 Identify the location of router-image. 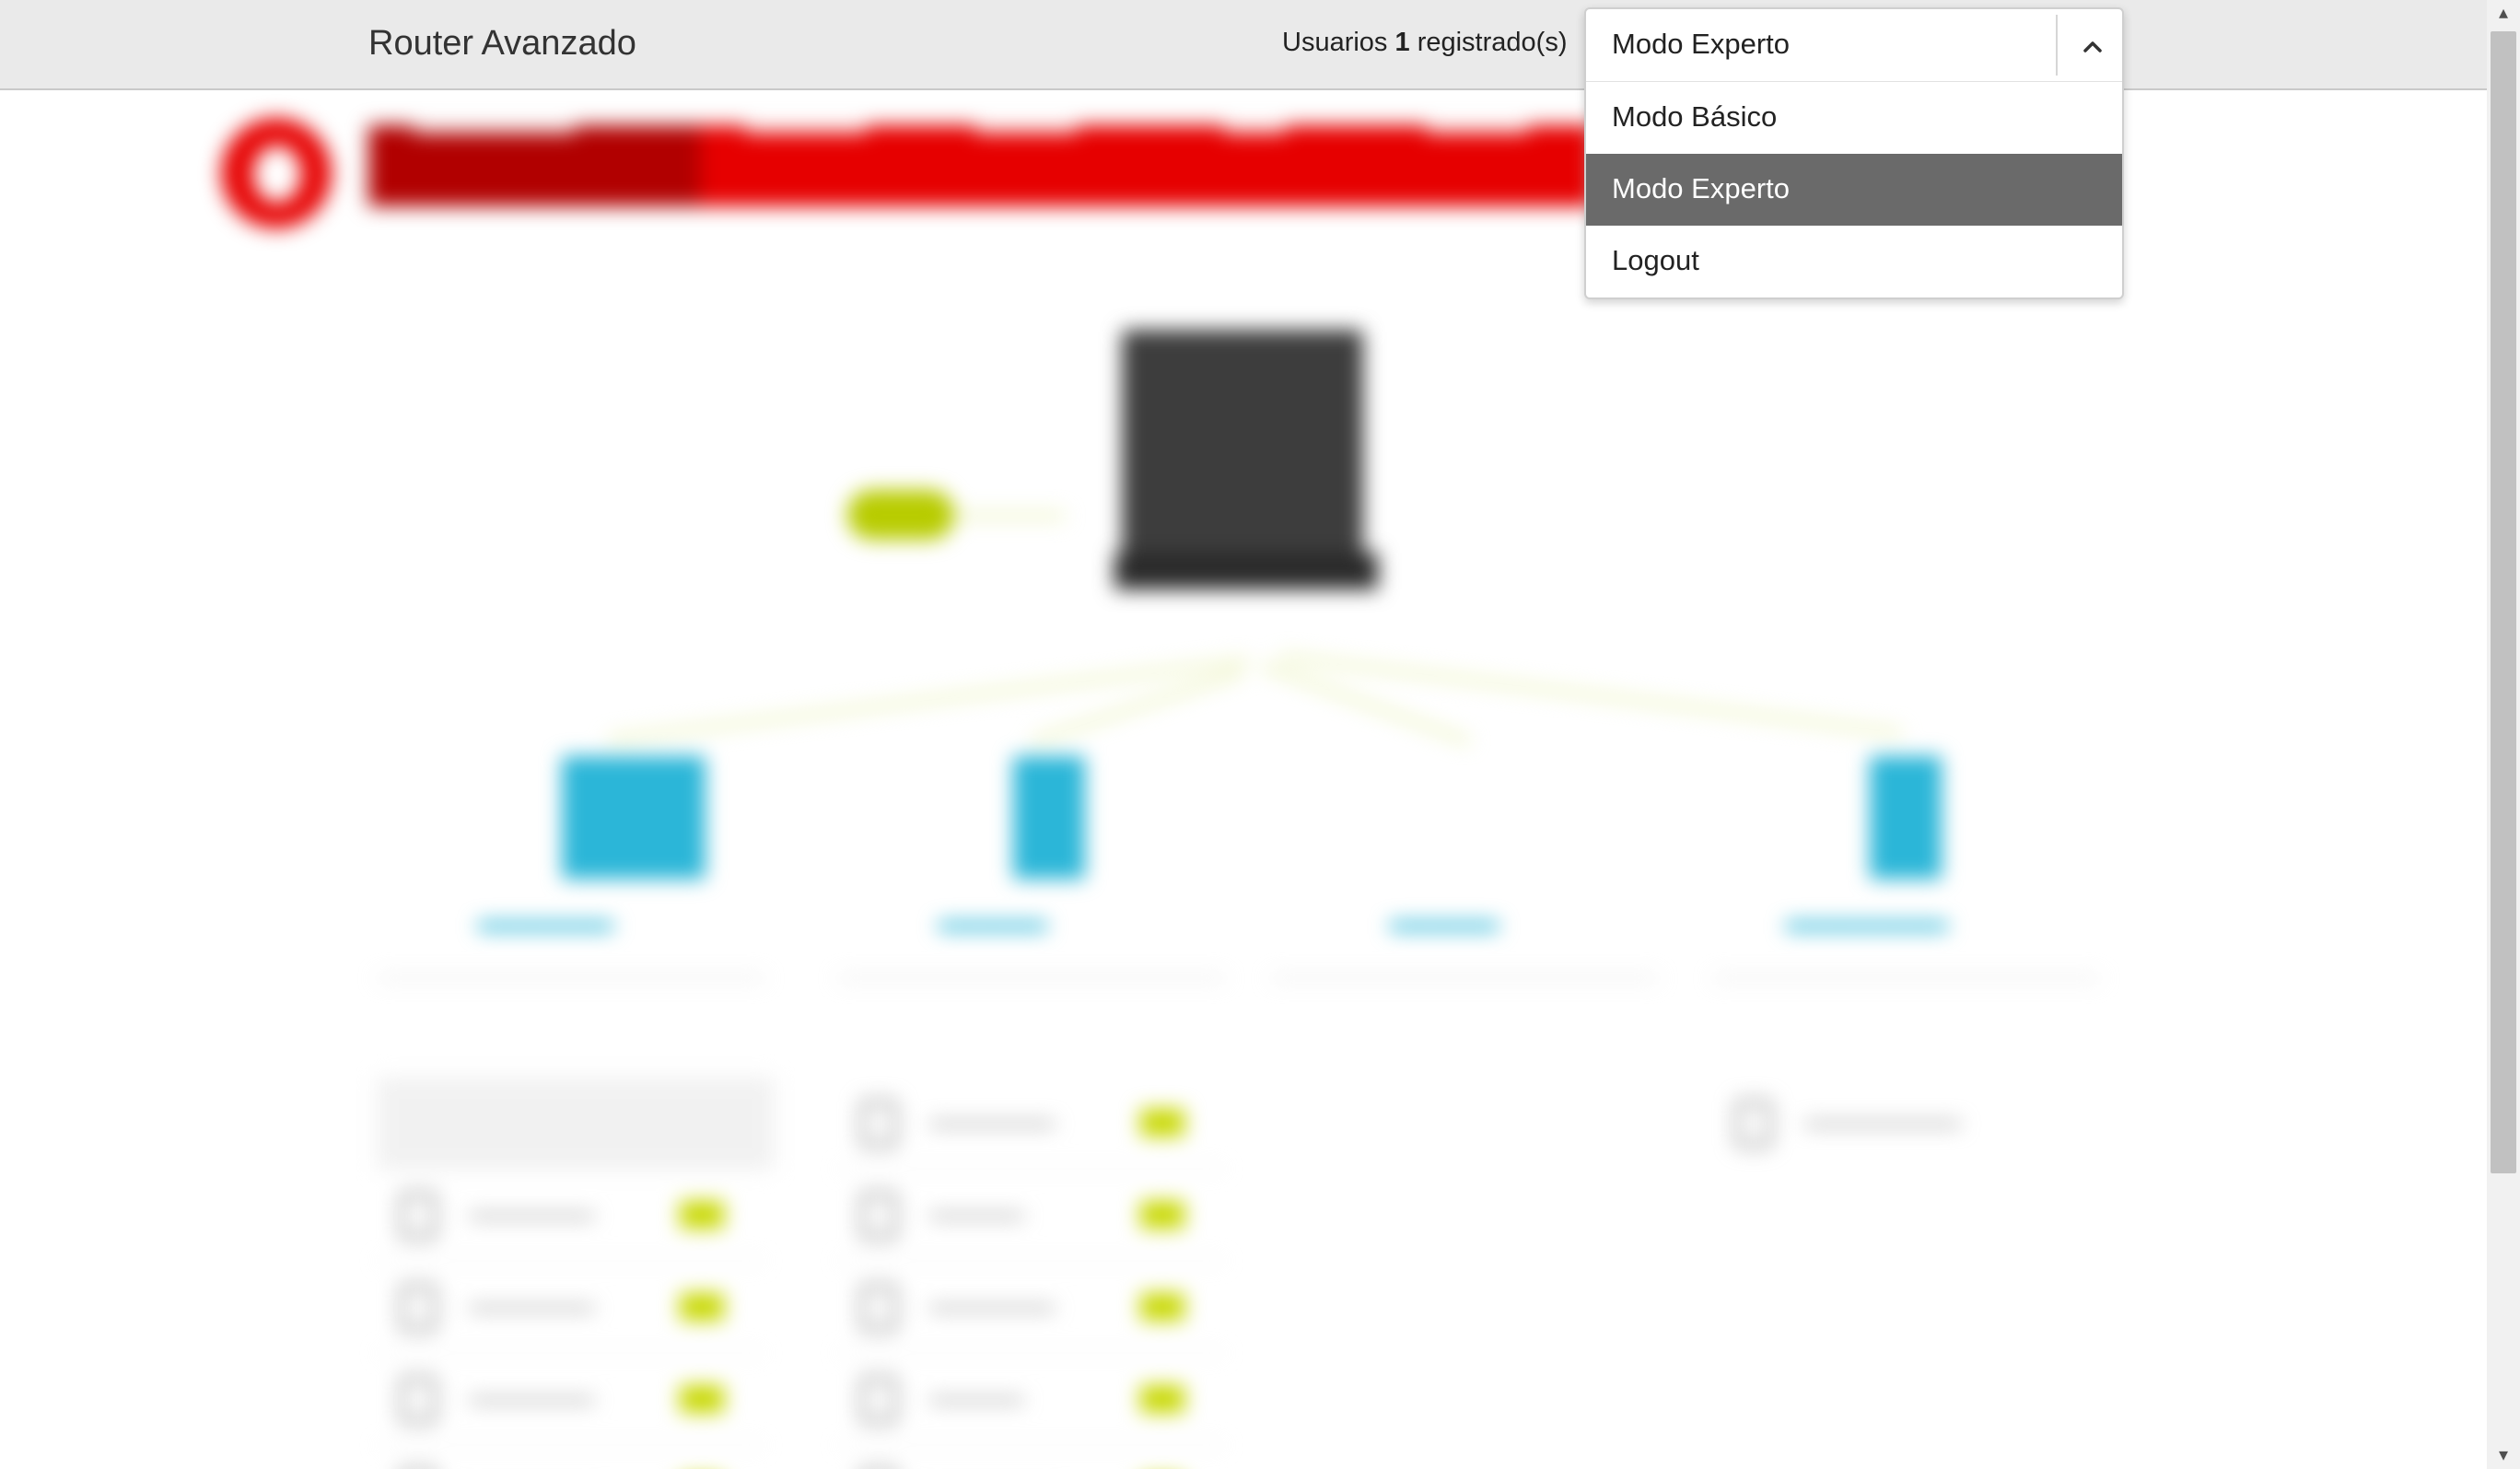
(1242, 454).